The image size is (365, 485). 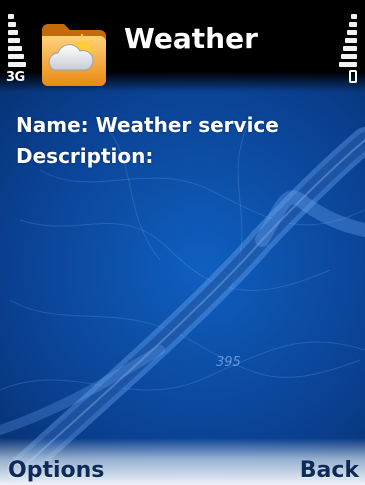 I want to click on details-panel: Name: Weather service Description:, so click(x=147, y=141).